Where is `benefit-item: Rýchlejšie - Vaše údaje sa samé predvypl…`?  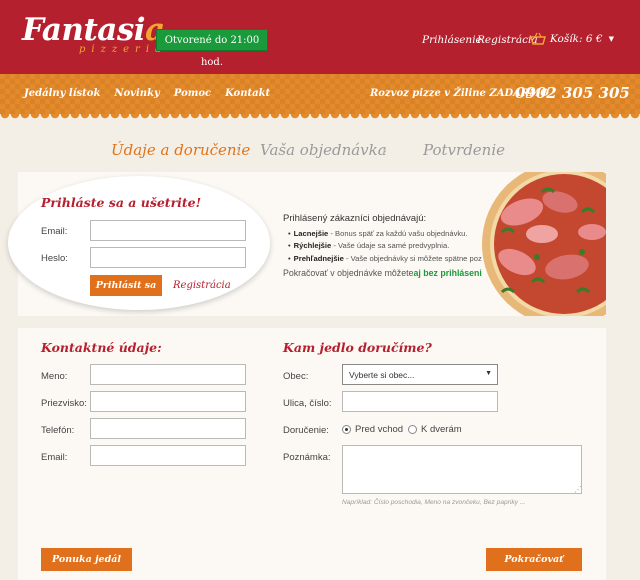
benefit-item: Rýchlejšie - Vaše údaje sa samé predvypl… is located at coordinates (391, 246).